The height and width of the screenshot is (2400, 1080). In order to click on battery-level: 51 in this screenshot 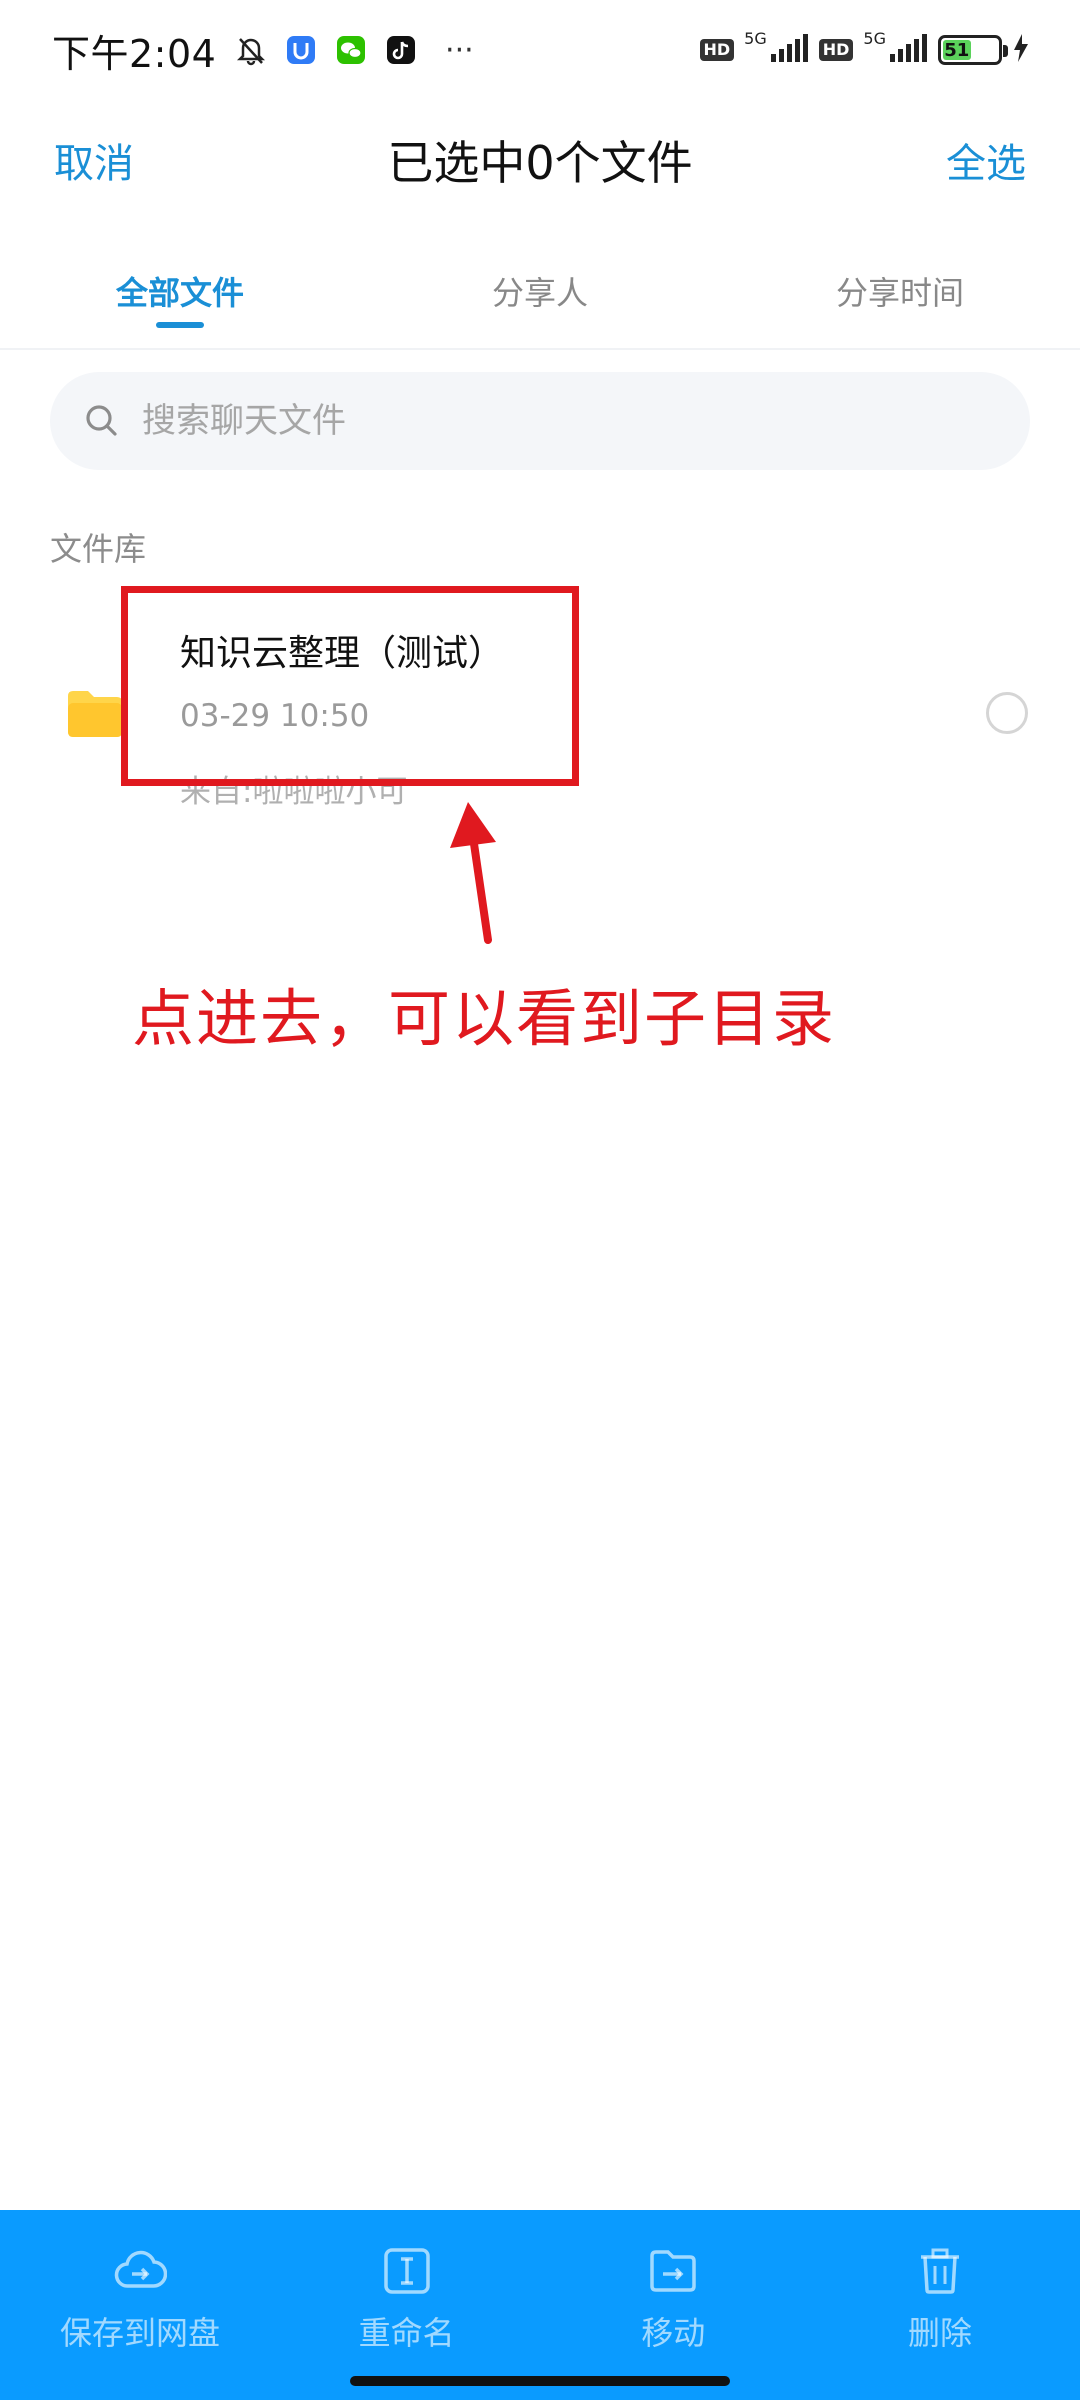, I will do `click(957, 50)`.